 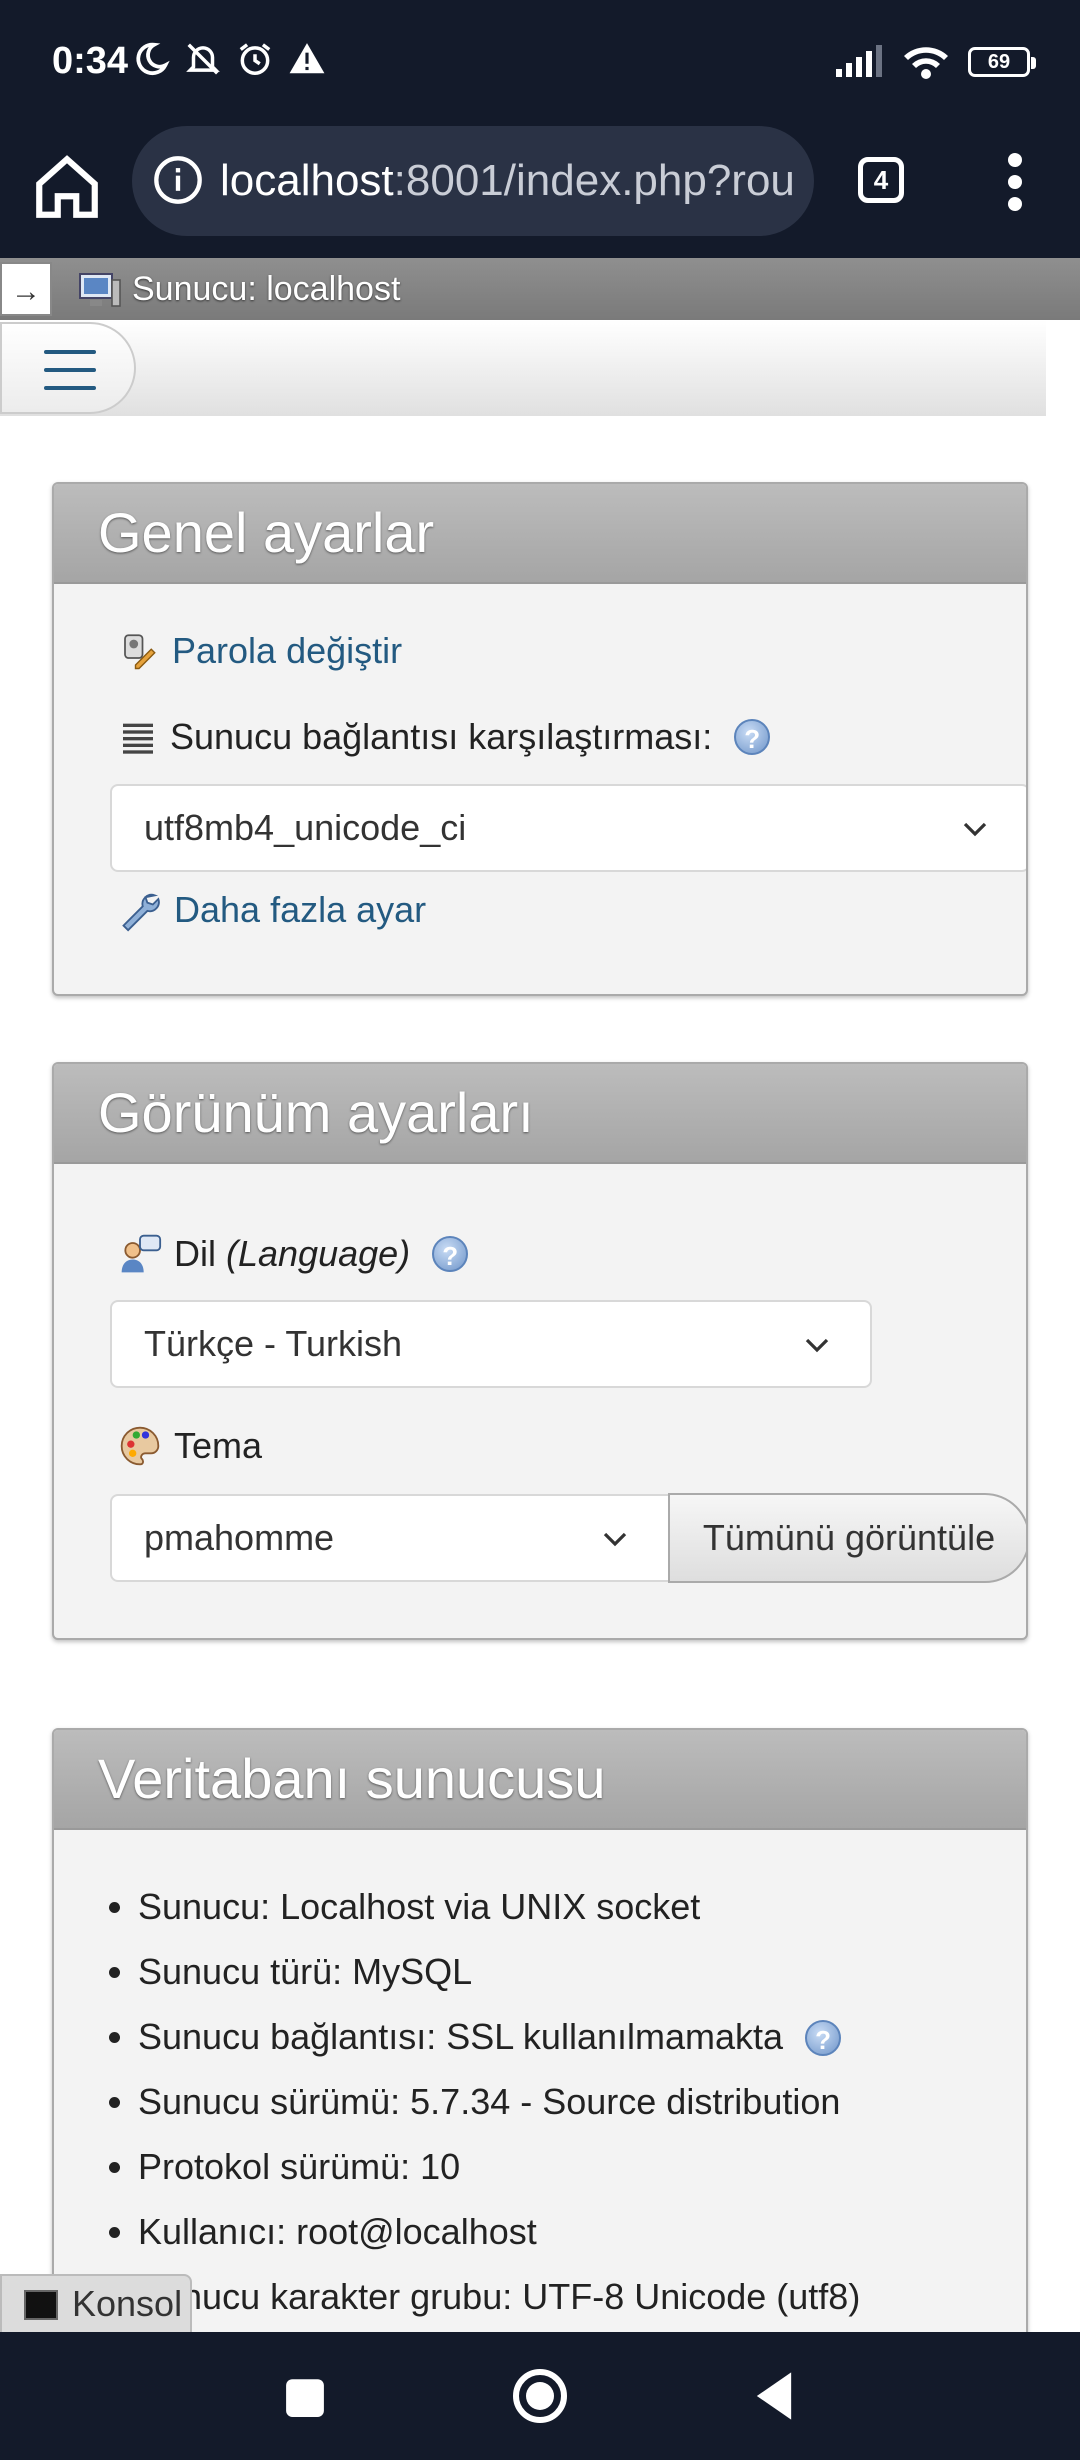 I want to click on wifi-icon, so click(x=926, y=63).